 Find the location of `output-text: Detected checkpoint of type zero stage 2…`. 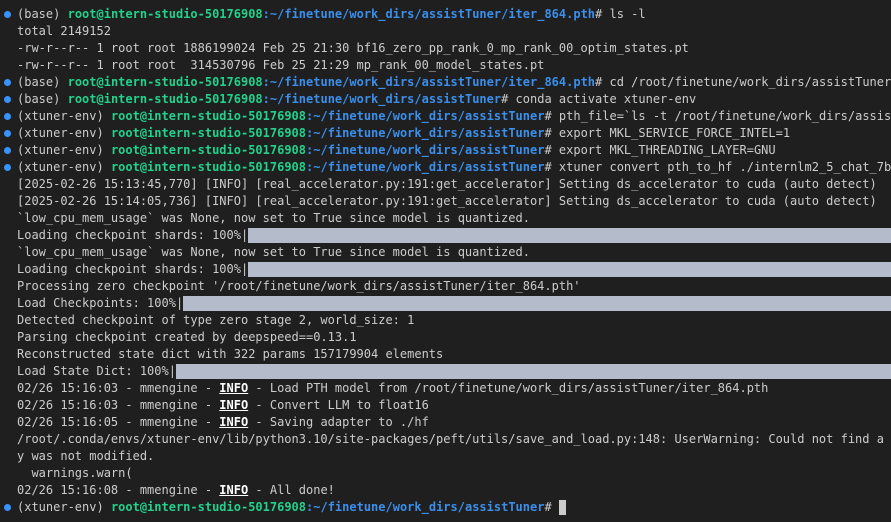

output-text: Detected checkpoint of type zero stage 2… is located at coordinates (216, 320).